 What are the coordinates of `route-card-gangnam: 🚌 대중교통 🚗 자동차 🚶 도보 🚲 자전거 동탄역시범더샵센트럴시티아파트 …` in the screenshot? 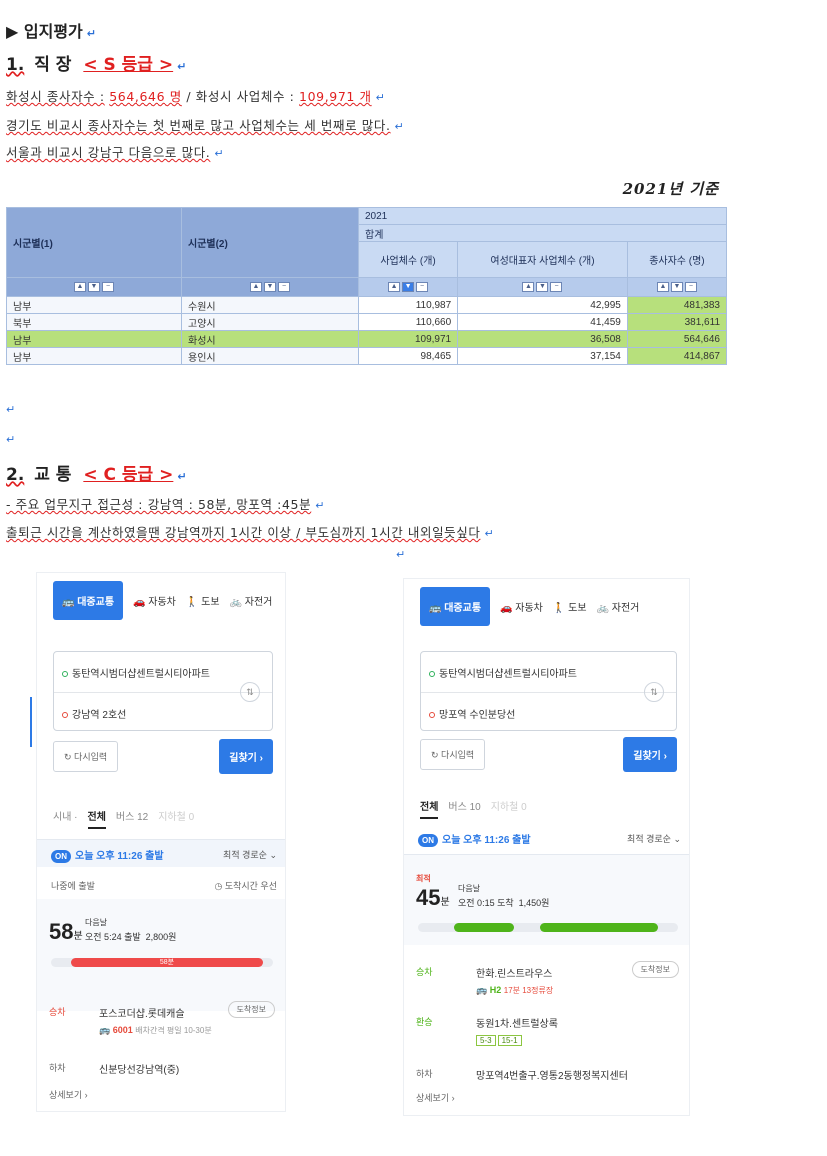 It's located at (161, 842).